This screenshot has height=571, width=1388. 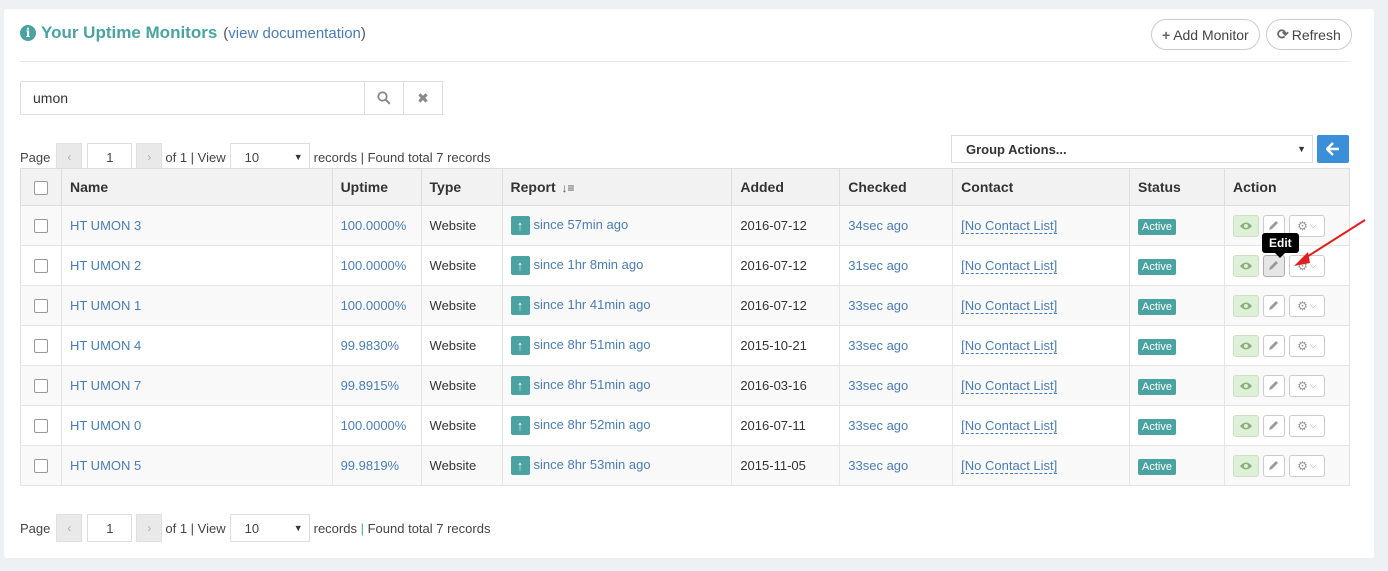 What do you see at coordinates (896, 187) in the screenshot?
I see `col-checked: Checked` at bounding box center [896, 187].